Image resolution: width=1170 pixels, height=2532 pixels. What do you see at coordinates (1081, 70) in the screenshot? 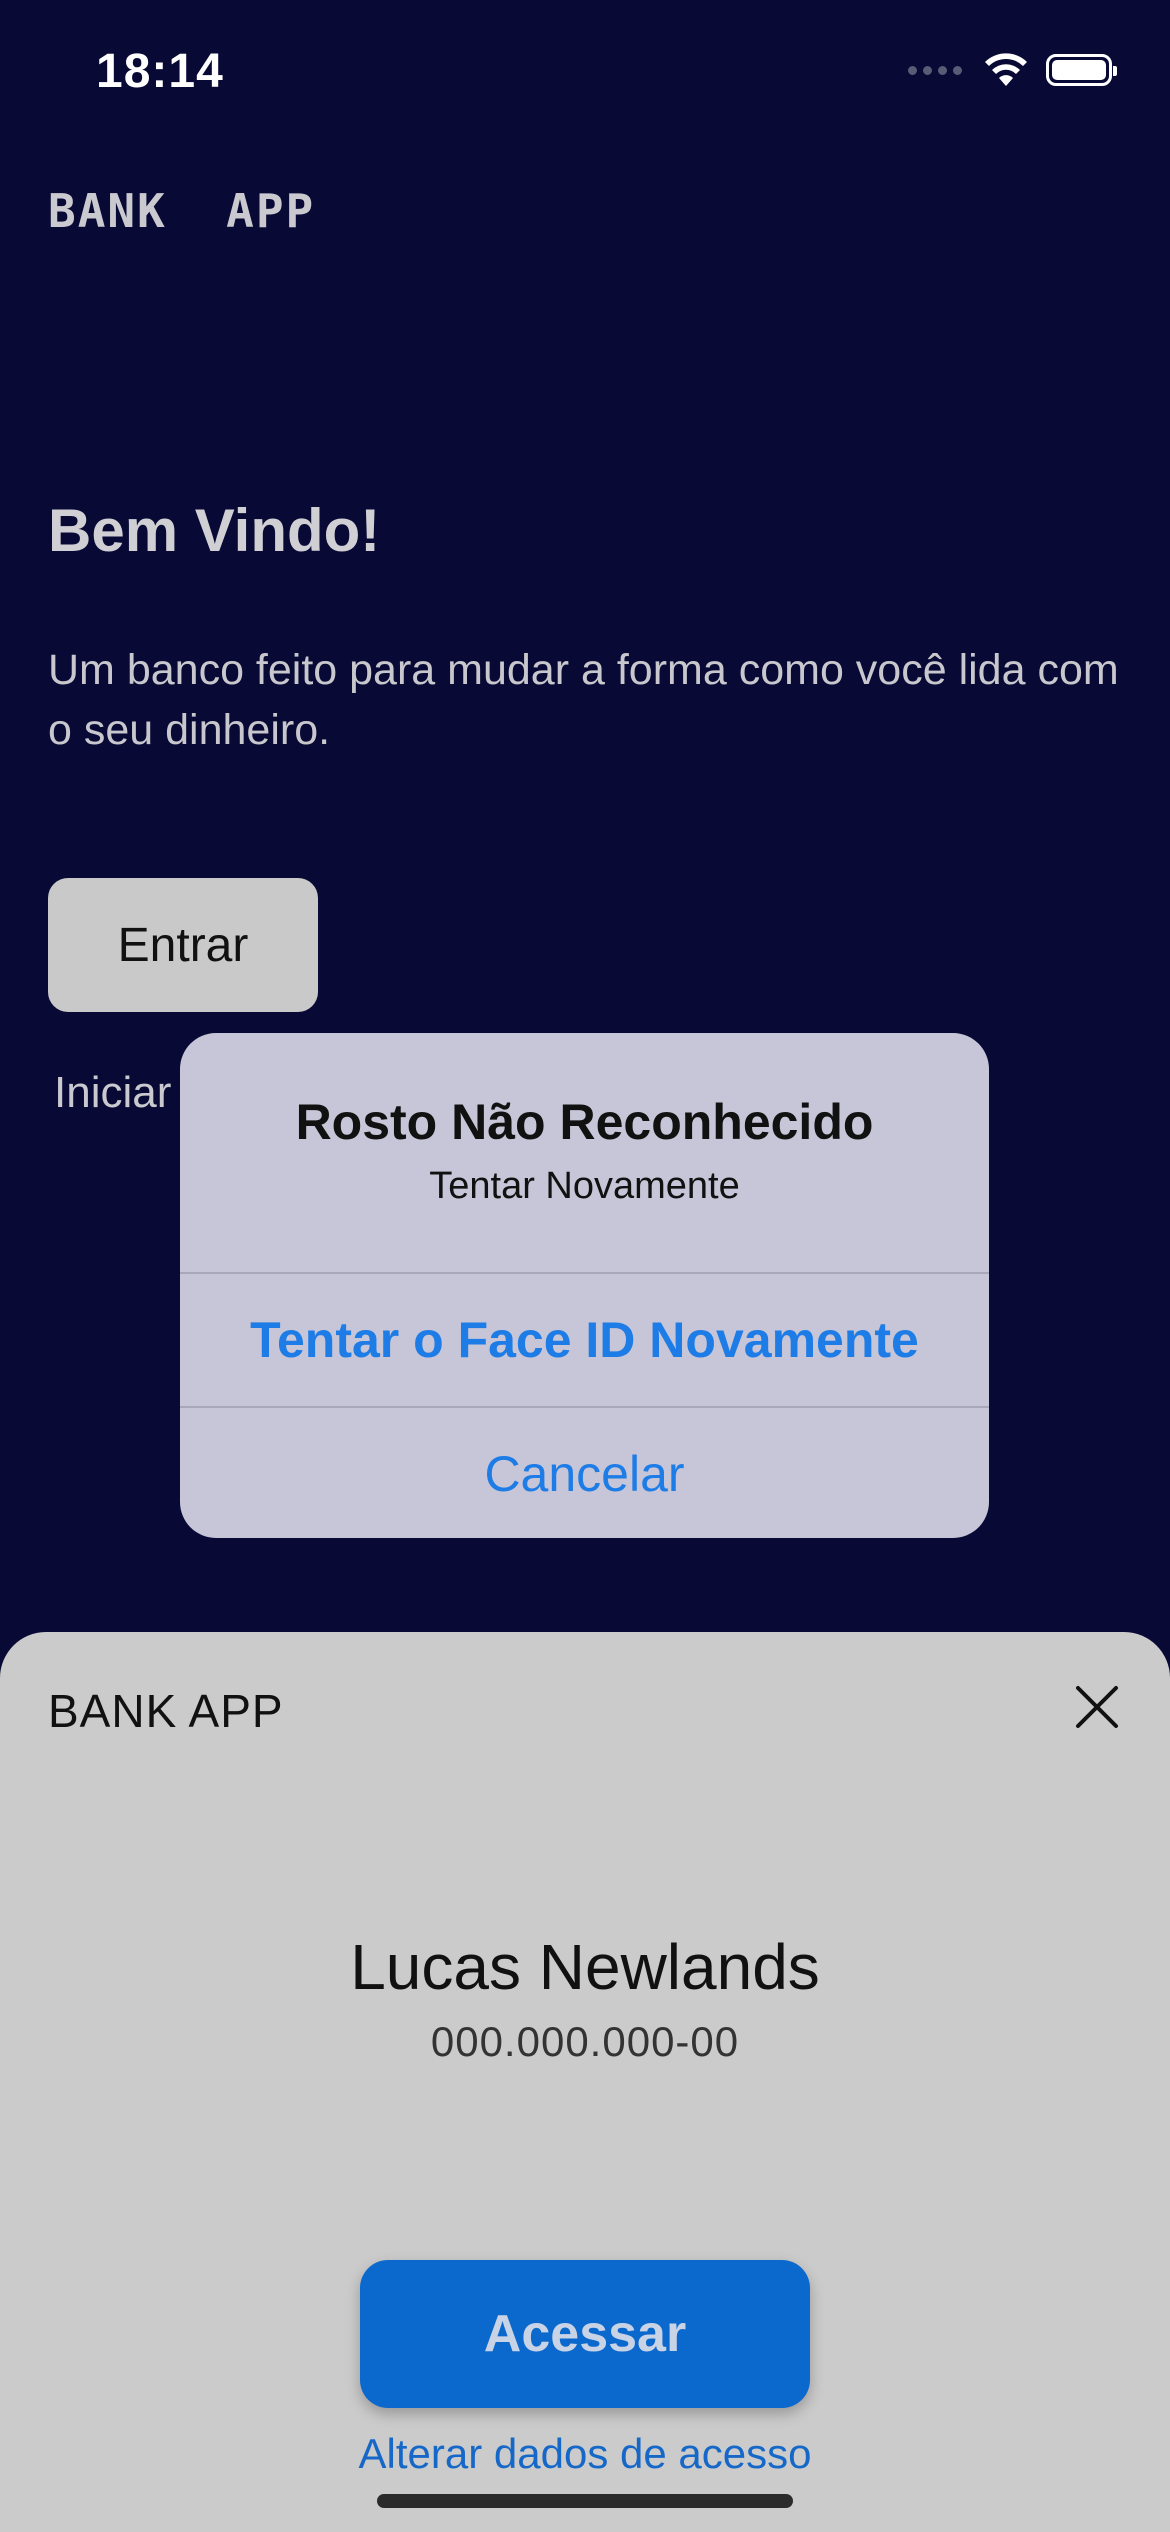
I see `battery-icon` at bounding box center [1081, 70].